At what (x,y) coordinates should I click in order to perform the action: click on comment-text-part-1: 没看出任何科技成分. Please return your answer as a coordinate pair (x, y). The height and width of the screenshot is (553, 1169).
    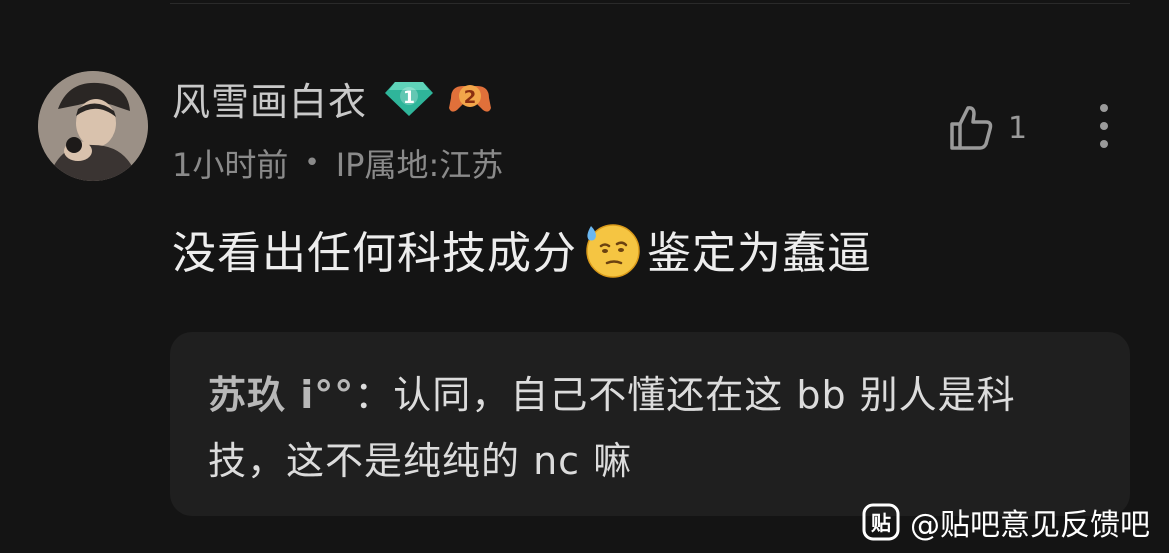
    Looking at the image, I should click on (374, 253).